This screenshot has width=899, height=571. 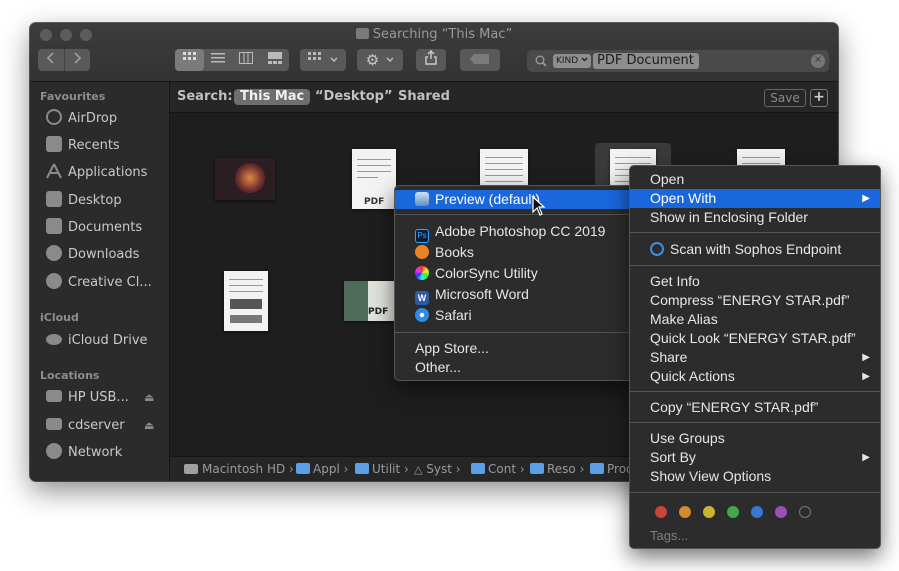 What do you see at coordinates (709, 512) in the screenshot?
I see `tag-color-yellow` at bounding box center [709, 512].